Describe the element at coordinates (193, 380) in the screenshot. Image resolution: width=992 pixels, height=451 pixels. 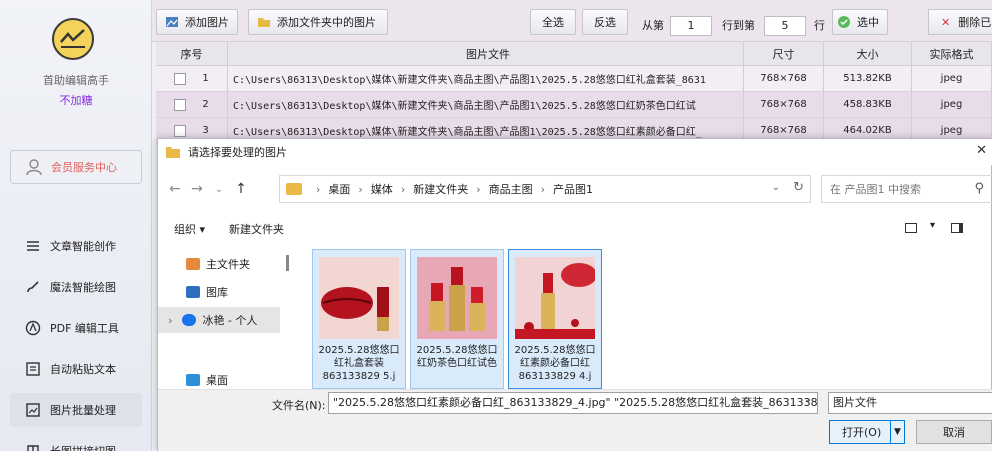
I see `desktop-icon` at that location.